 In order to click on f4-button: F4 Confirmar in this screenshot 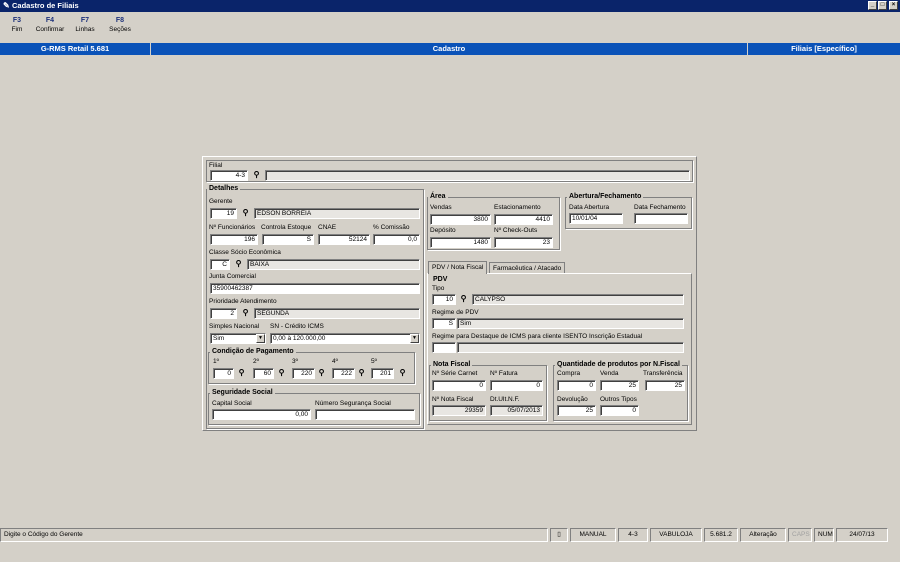, I will do `click(50, 25)`.